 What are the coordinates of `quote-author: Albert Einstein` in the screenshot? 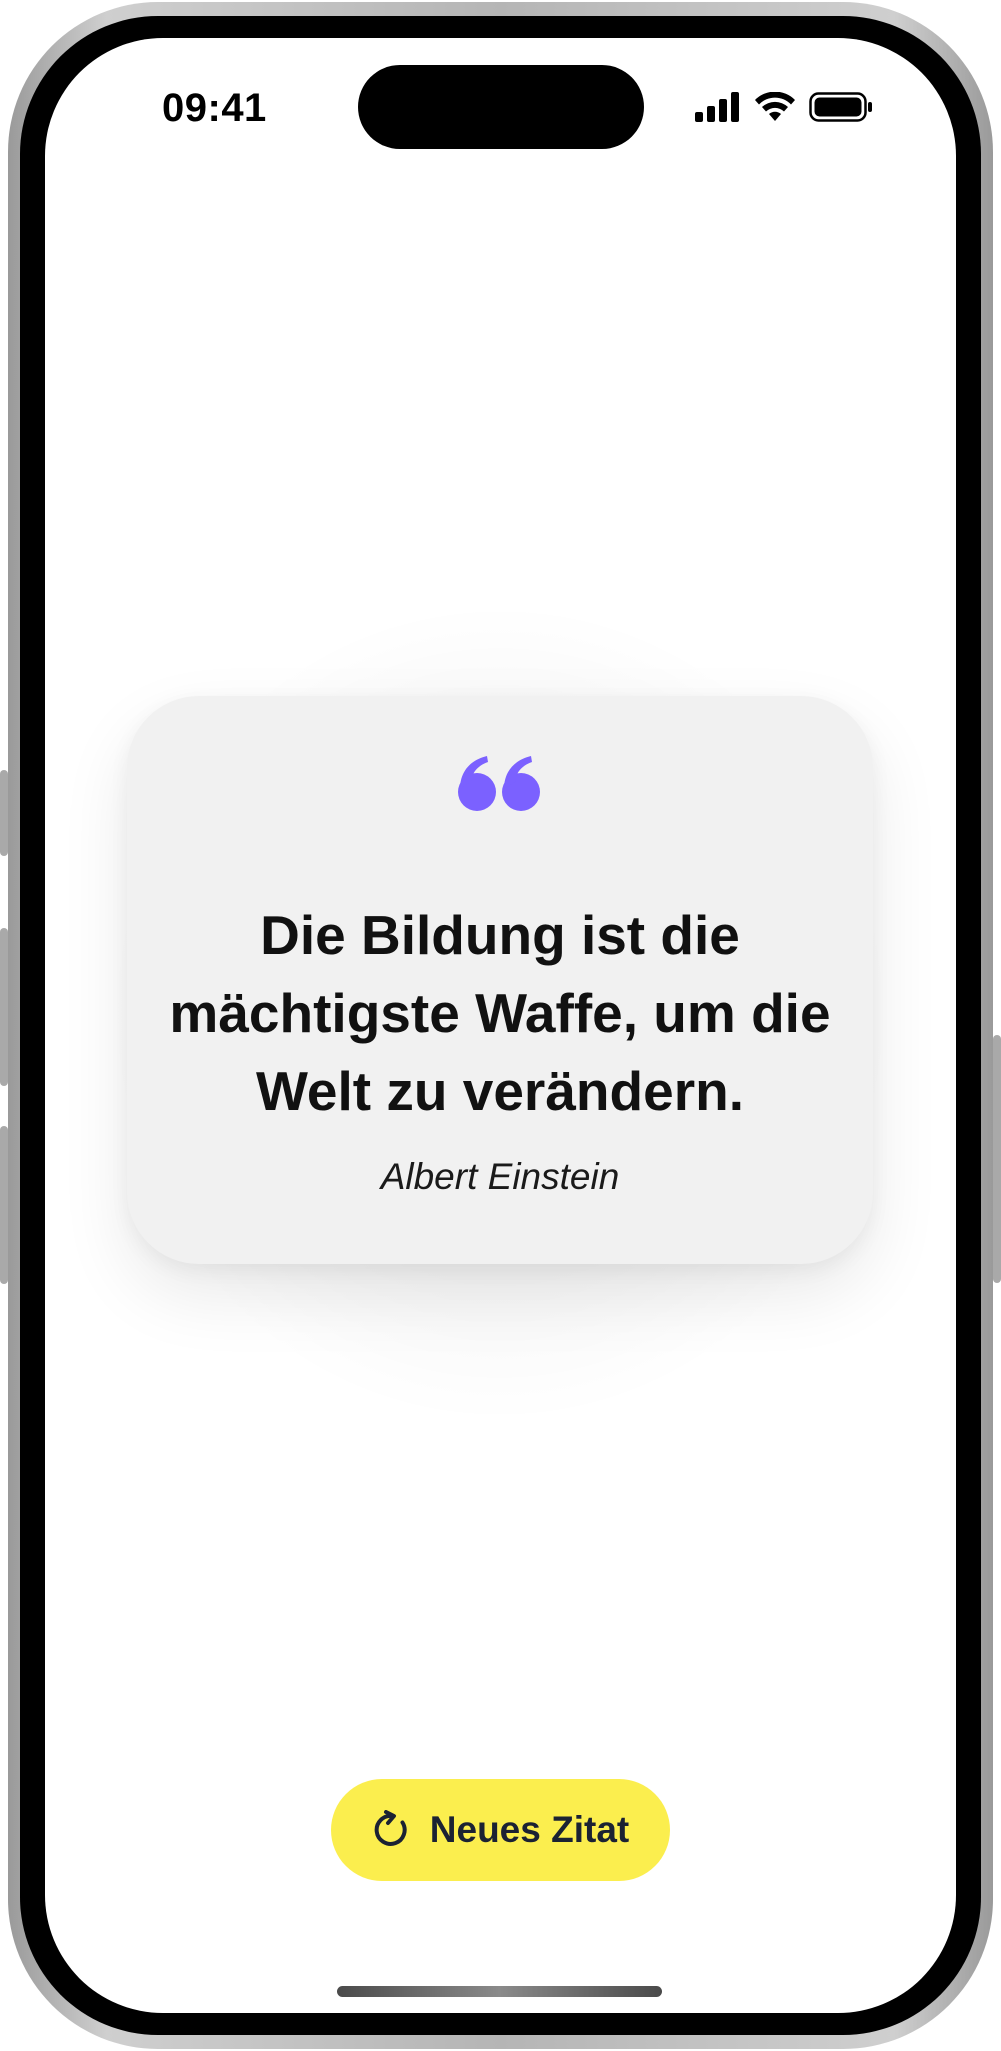 It's located at (500, 1176).